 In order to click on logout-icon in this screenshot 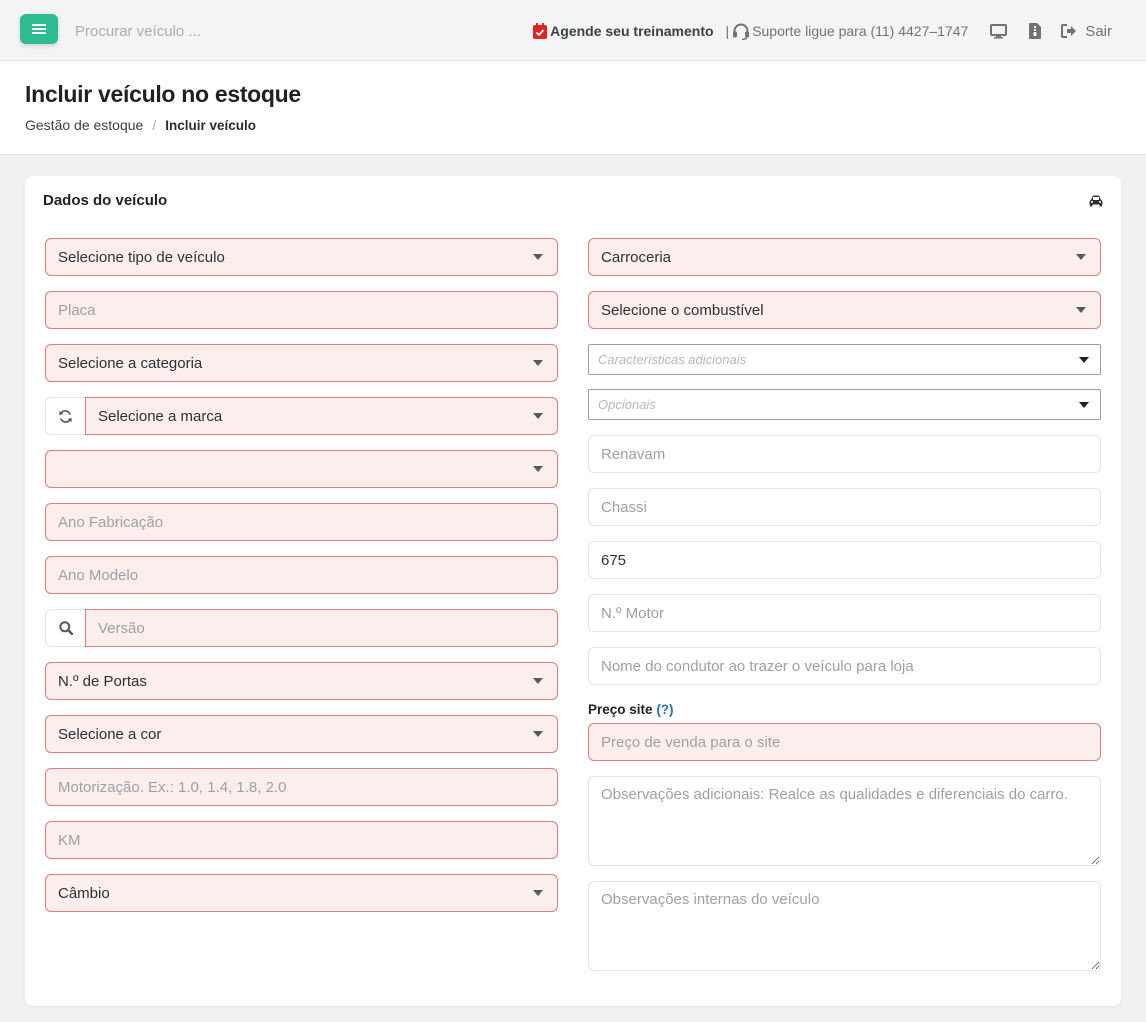, I will do `click(1069, 31)`.